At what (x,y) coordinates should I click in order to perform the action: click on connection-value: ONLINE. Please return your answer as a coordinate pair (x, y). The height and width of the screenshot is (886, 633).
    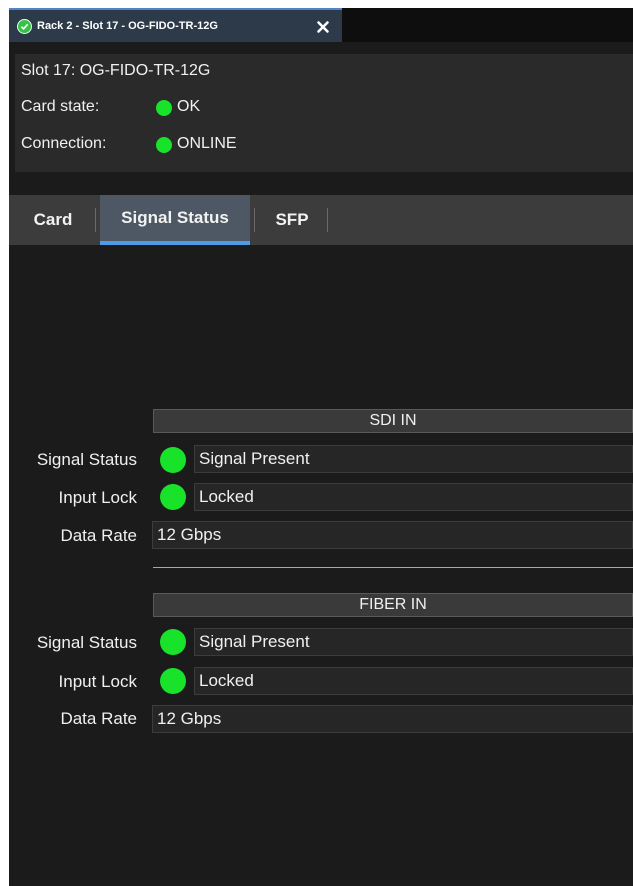
    Looking at the image, I should click on (207, 143).